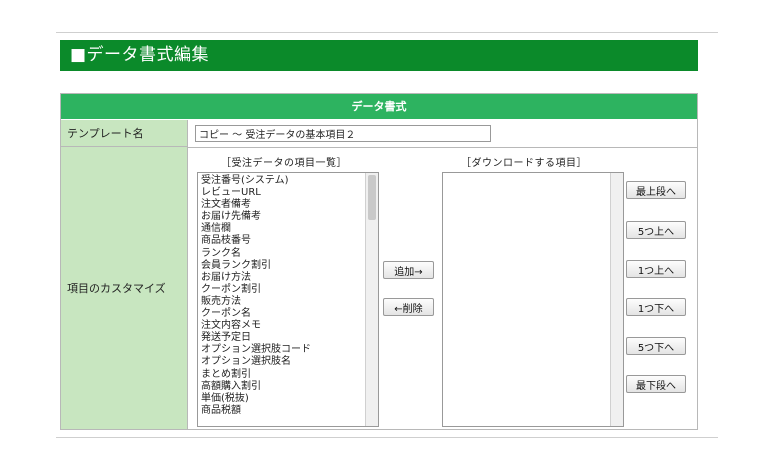 The width and height of the screenshot is (758, 474). Describe the element at coordinates (656, 346) in the screenshot. I see `move-down-5-button: 5つ下へ` at that location.